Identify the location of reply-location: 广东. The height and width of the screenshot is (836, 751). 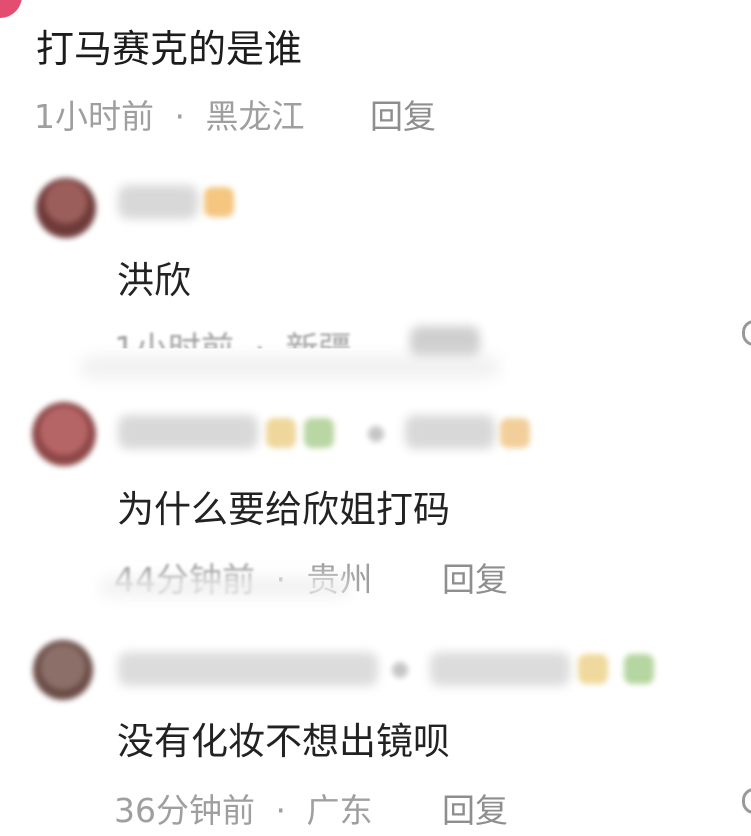
(339, 810).